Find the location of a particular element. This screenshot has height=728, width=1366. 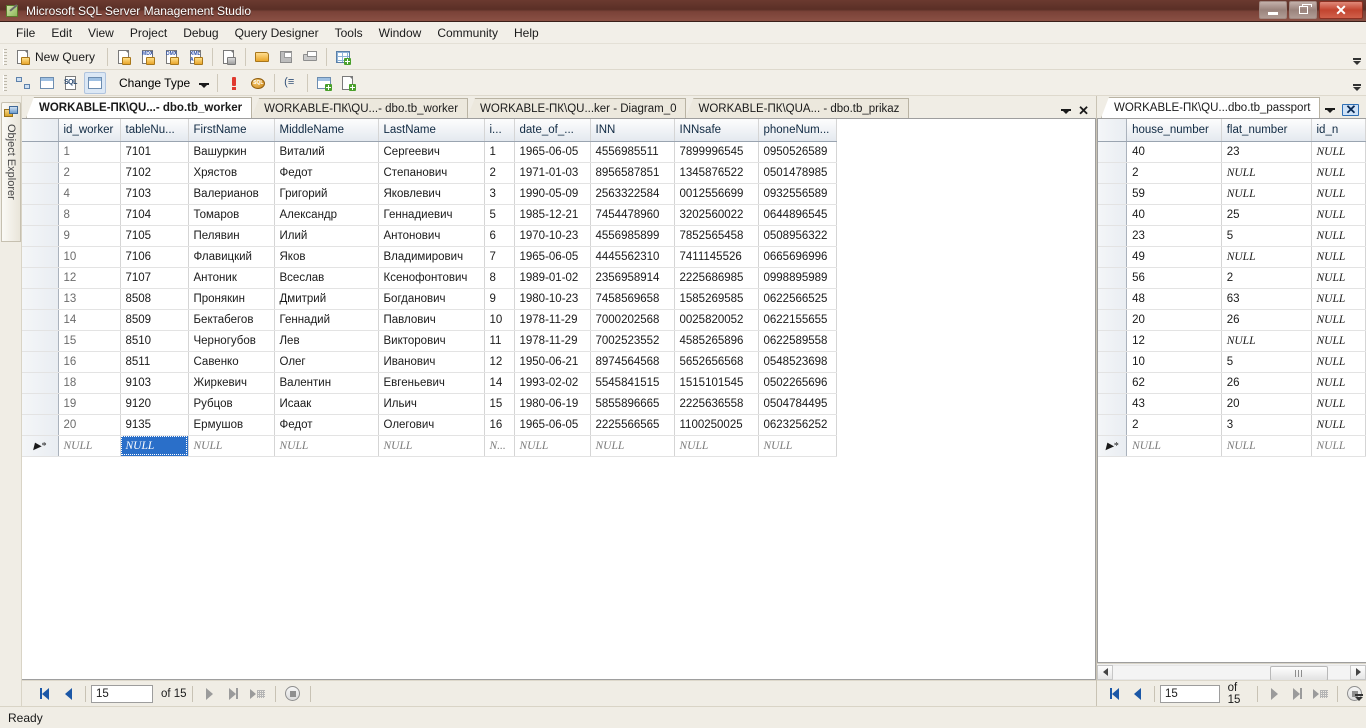

scroll-left-button is located at coordinates (1105, 672).